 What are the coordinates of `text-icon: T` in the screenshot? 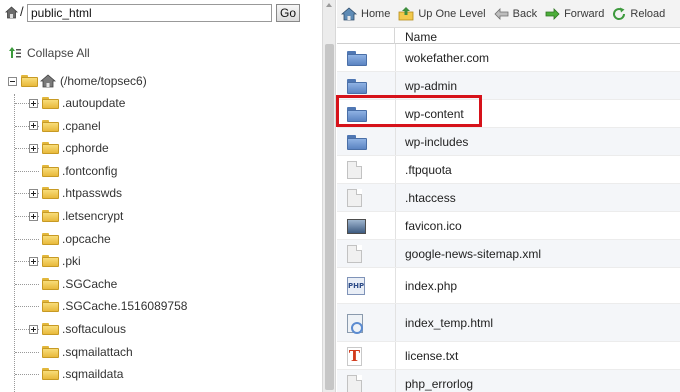 It's located at (354, 356).